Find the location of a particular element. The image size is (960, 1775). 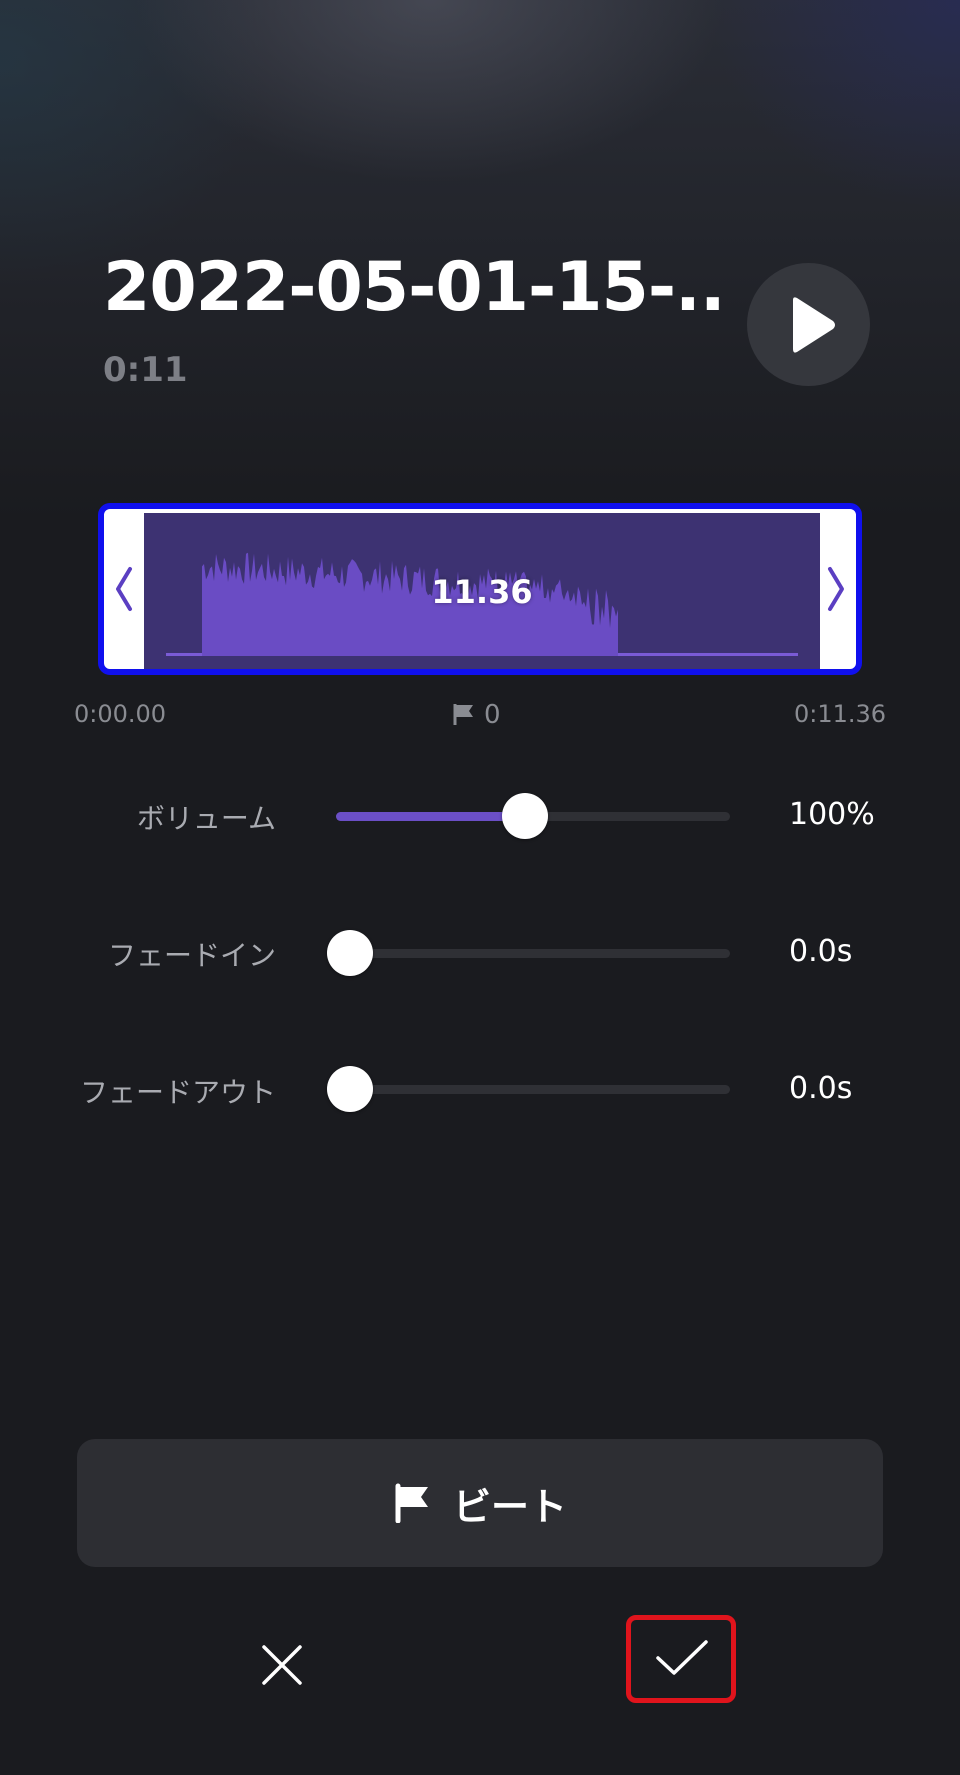

volume-slider is located at coordinates (533, 816).